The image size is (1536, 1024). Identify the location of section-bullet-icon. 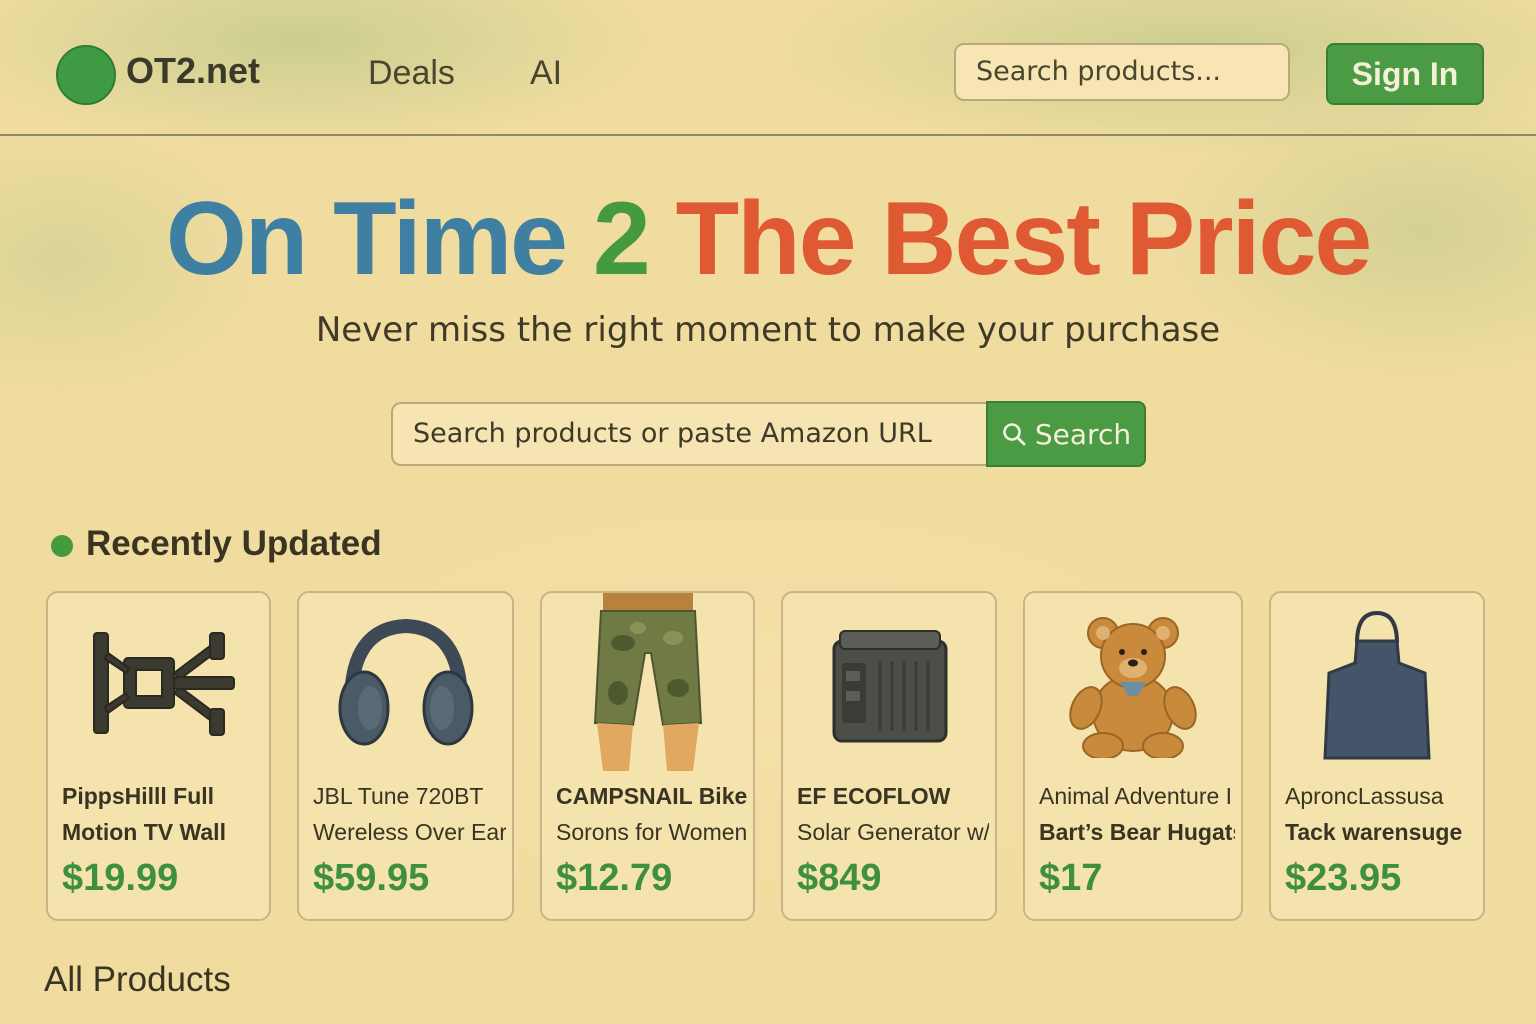
(62, 546).